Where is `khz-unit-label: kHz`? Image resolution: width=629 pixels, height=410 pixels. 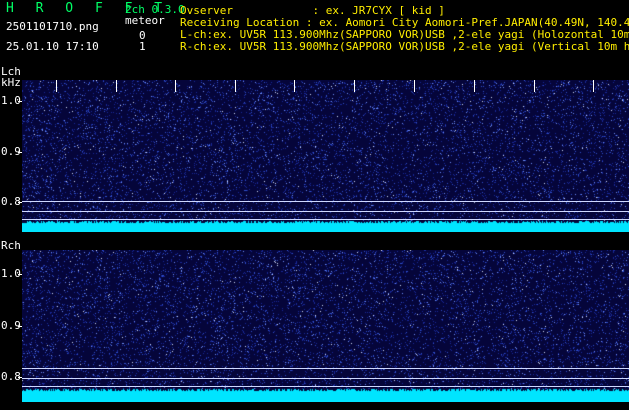 khz-unit-label: kHz is located at coordinates (11, 82).